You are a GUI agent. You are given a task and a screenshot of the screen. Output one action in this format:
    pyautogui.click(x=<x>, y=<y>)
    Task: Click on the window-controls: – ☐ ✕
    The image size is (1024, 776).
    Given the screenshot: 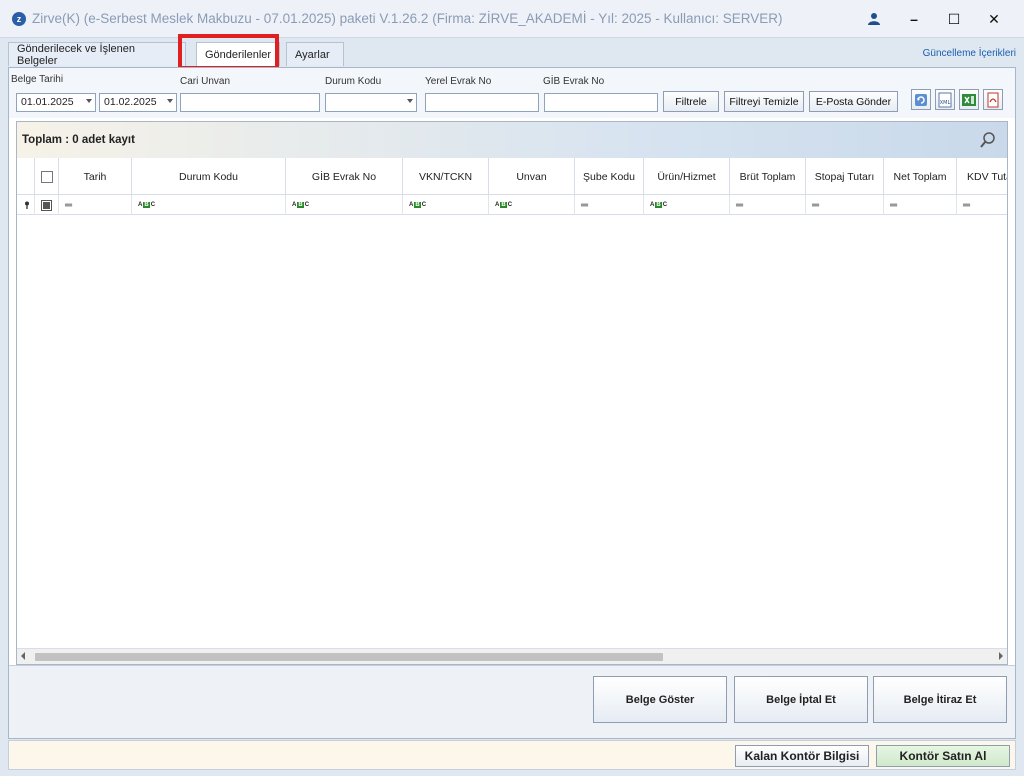 What is the action you would take?
    pyautogui.click(x=934, y=19)
    